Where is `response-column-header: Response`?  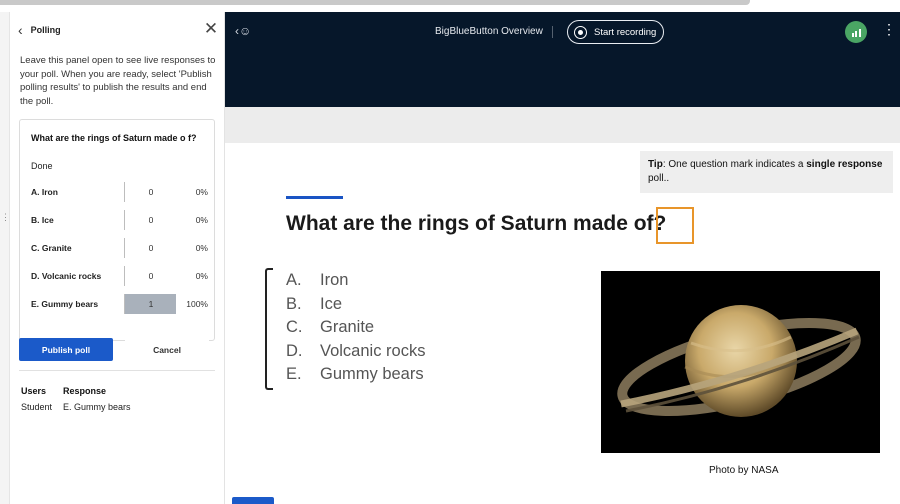
response-column-header: Response is located at coordinates (85, 391).